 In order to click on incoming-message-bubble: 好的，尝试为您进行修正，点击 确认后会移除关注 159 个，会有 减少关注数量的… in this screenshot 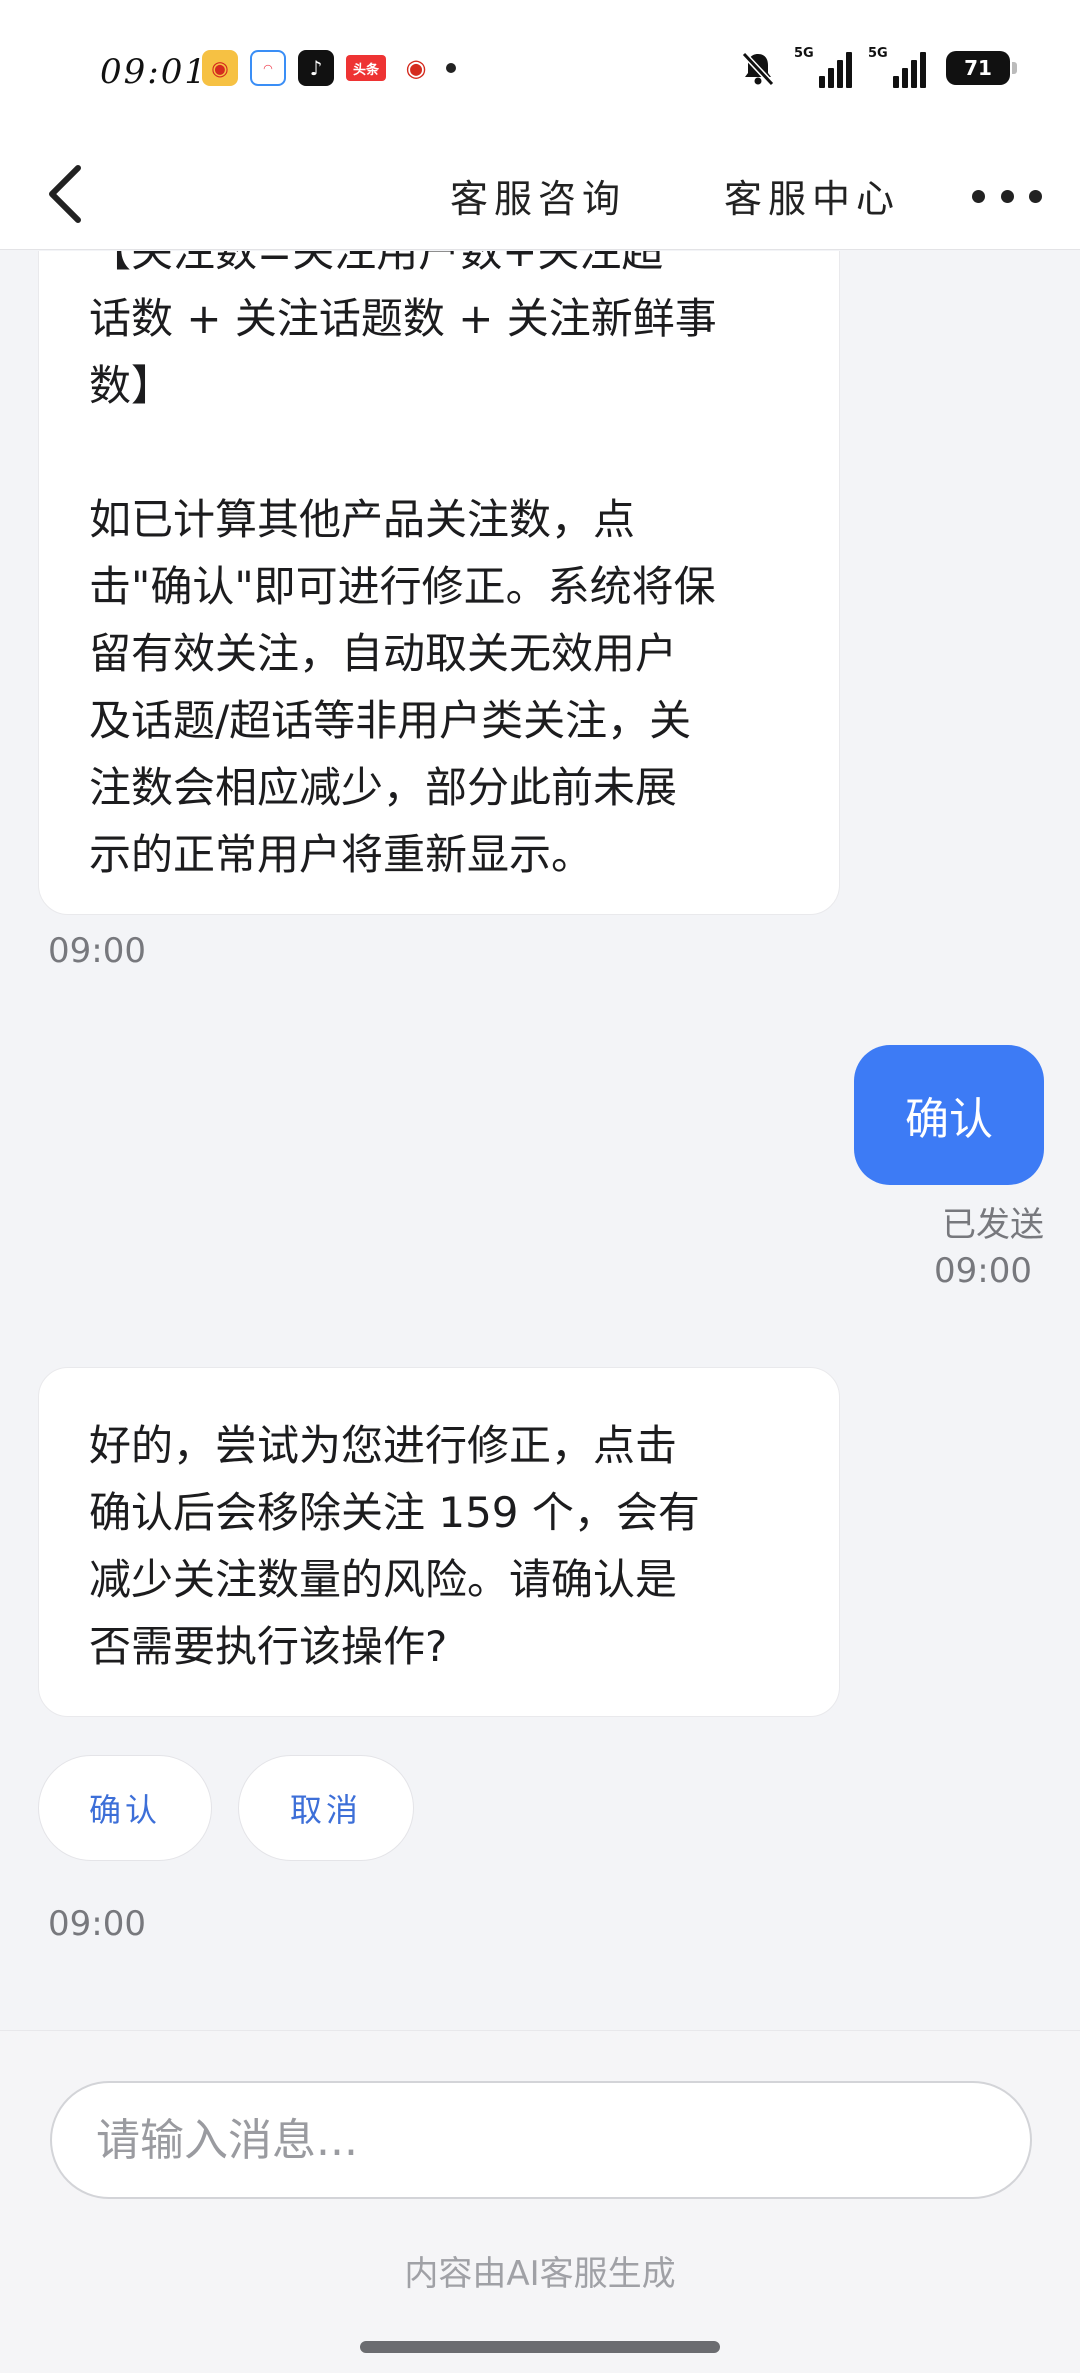, I will do `click(439, 1542)`.